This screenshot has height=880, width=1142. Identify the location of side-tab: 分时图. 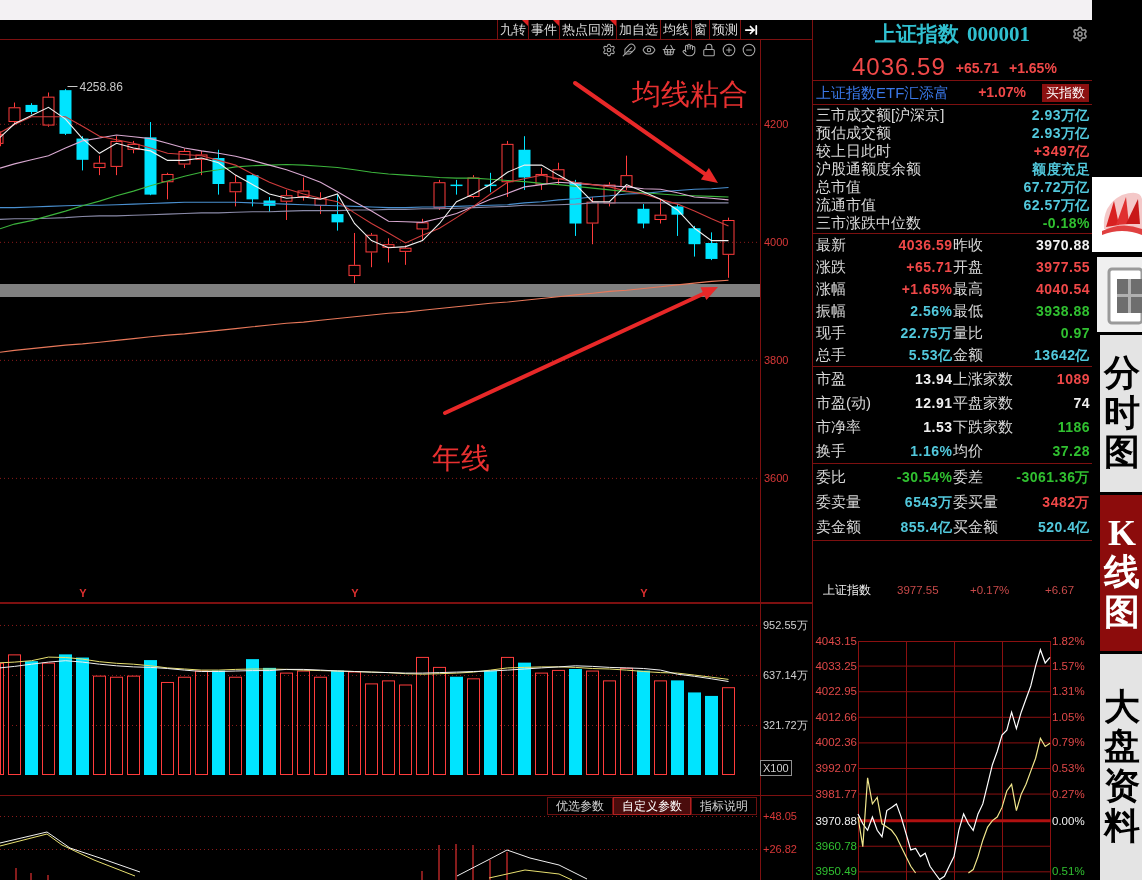
(1121, 413).